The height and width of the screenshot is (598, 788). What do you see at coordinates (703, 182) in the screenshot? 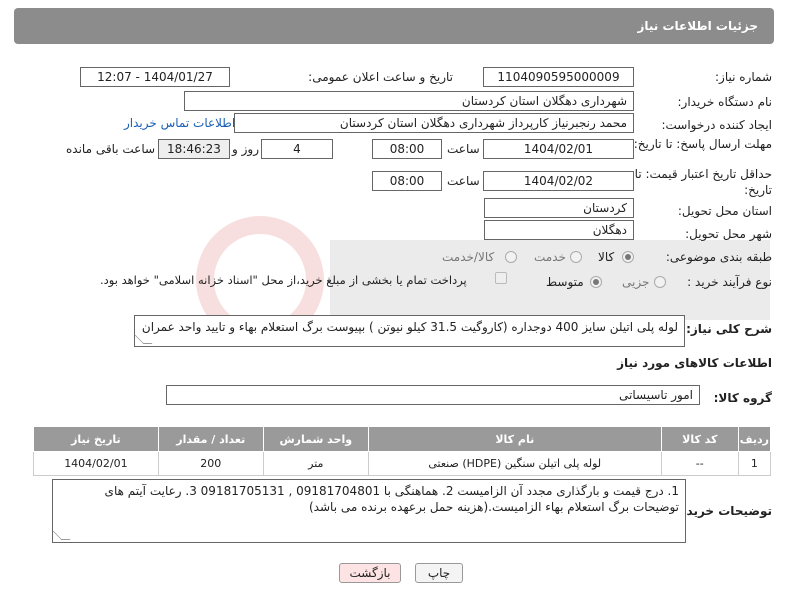
I see `price-validity-label: حداقل تاریخ اعتبار قیمت: تا تاریخ:` at bounding box center [703, 182].